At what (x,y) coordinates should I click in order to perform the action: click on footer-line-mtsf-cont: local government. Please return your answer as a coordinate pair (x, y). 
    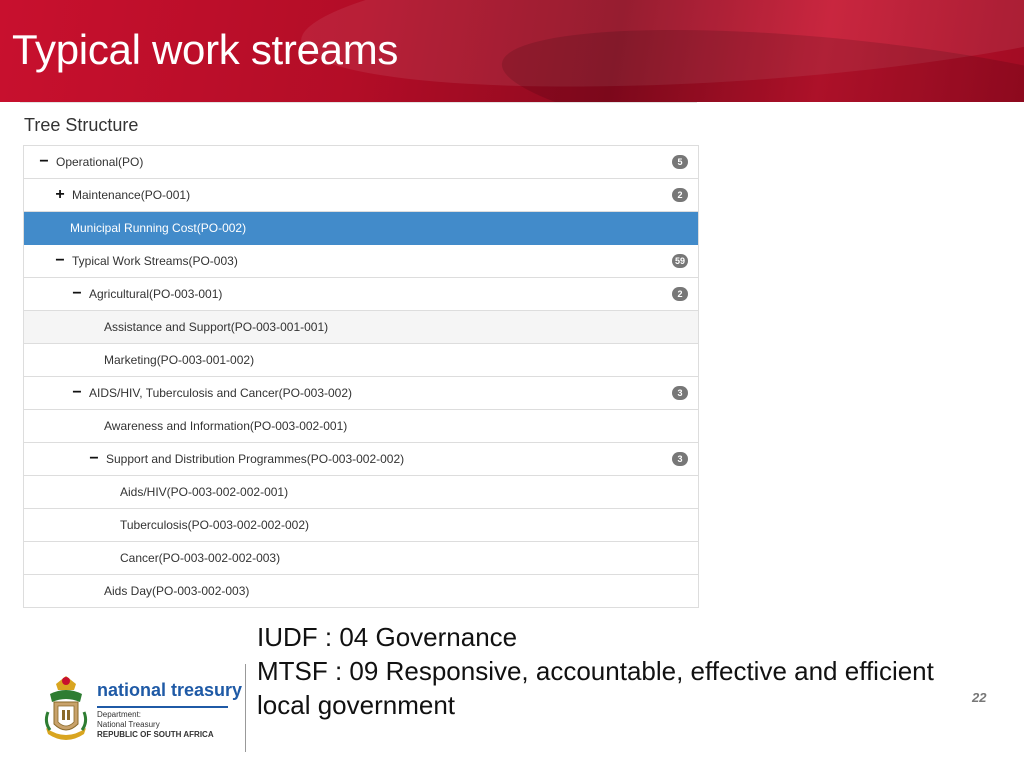
    Looking at the image, I should click on (356, 705).